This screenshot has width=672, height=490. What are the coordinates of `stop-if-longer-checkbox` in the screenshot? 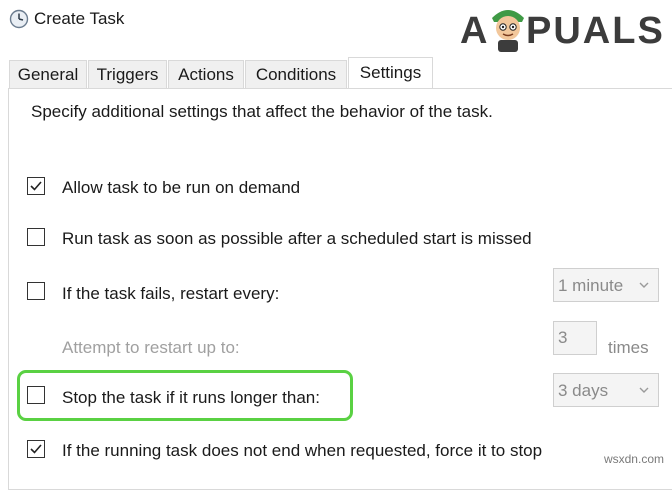 It's located at (36, 395).